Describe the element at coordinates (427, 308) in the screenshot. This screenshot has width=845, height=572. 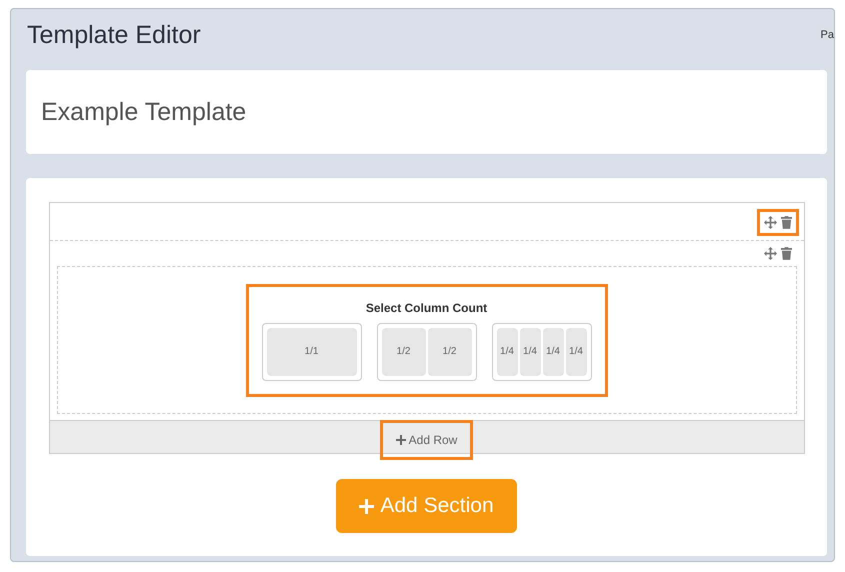
I see `selector-title: Select Column Count` at that location.